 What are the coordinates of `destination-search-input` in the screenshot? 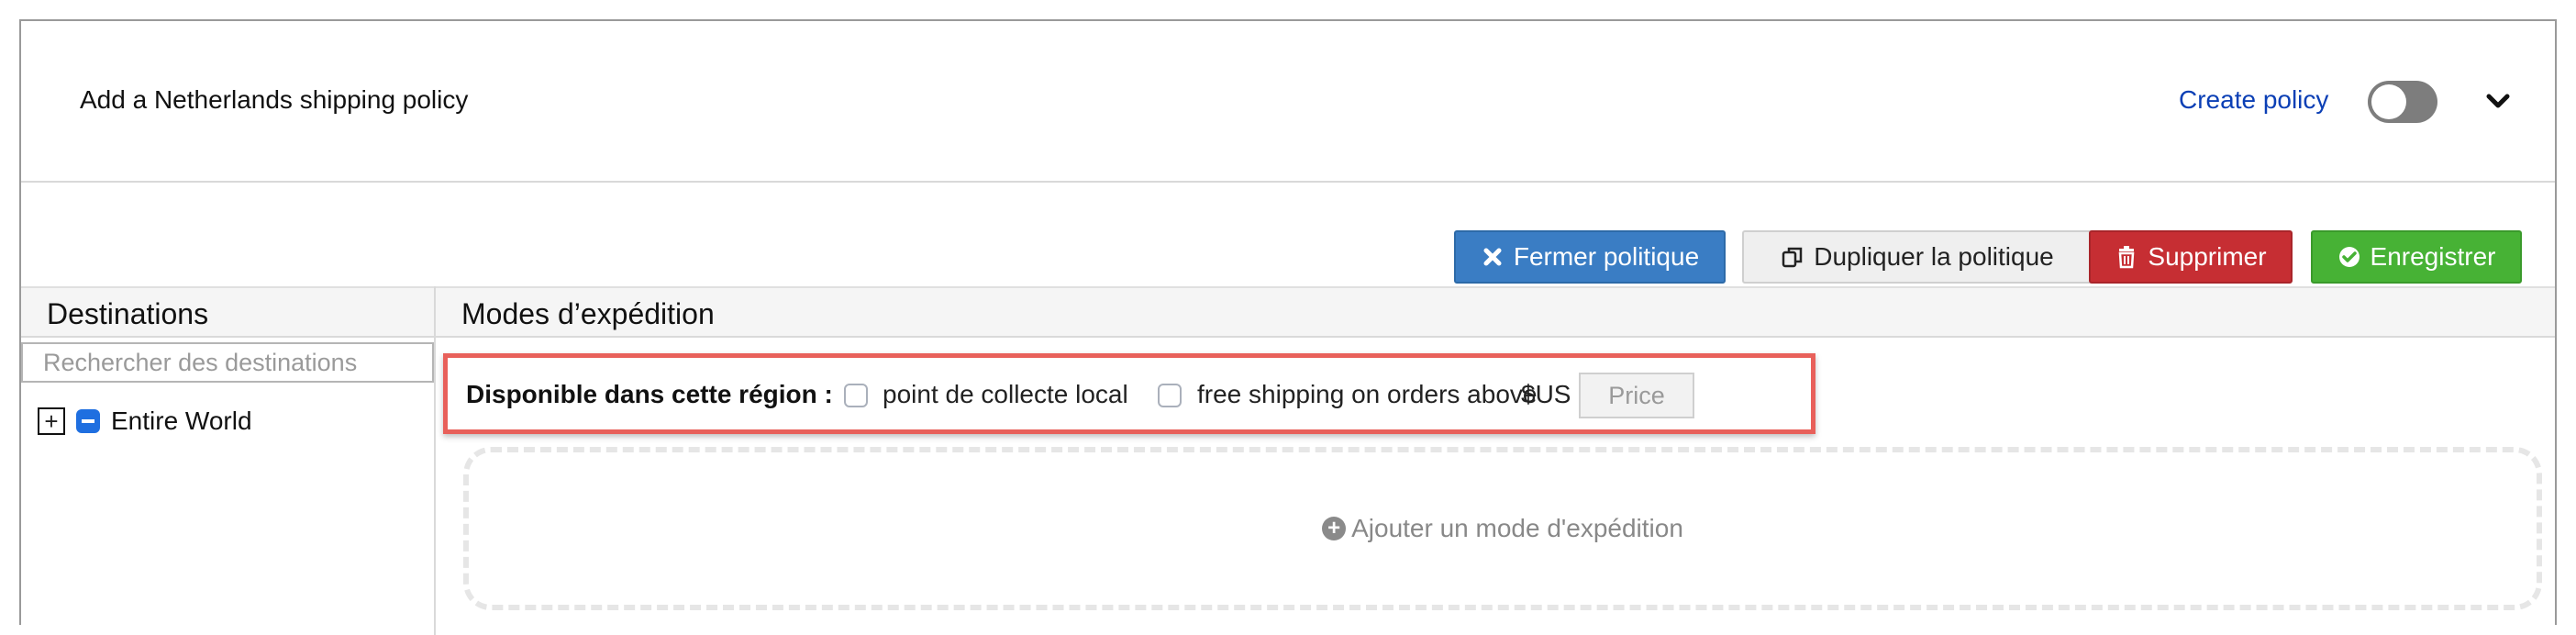 It's located at (227, 362).